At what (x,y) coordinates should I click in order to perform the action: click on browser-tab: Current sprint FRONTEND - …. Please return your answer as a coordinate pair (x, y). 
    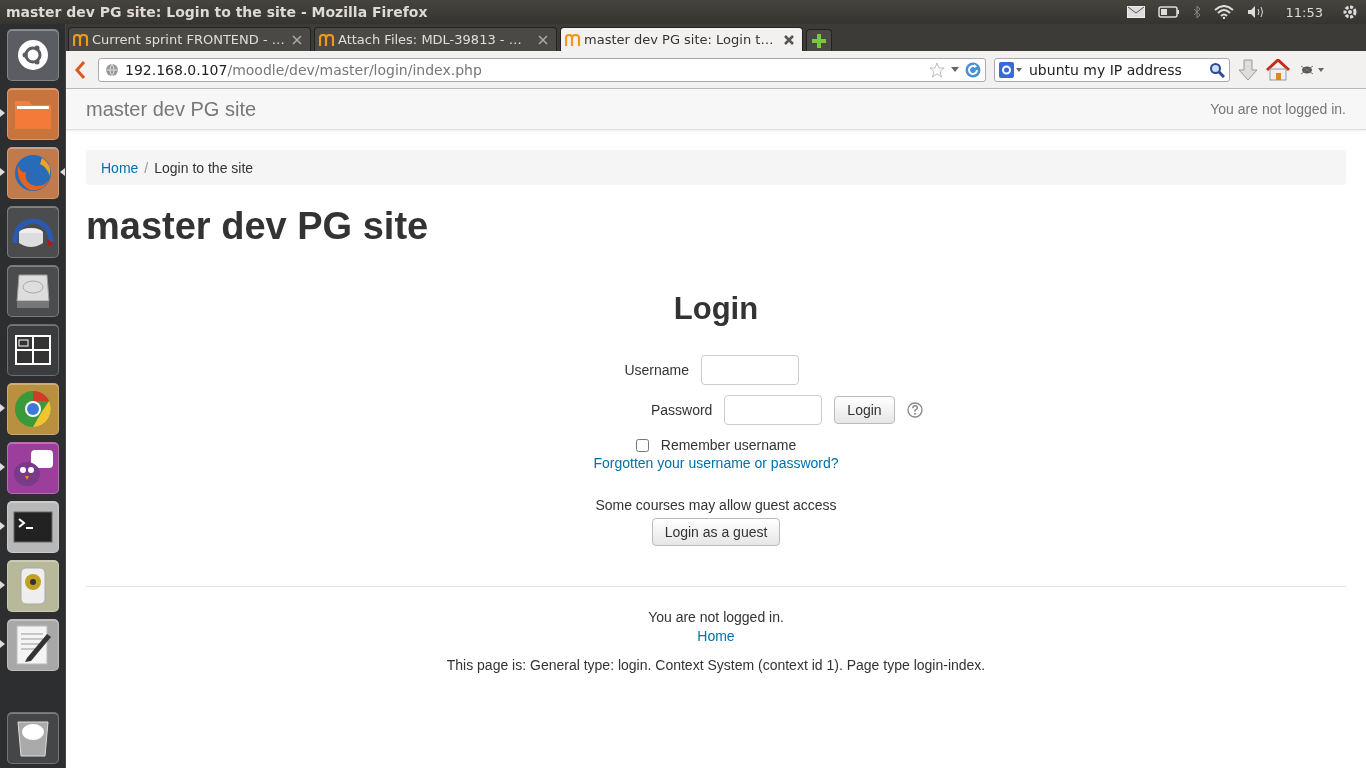
    Looking at the image, I should click on (189, 39).